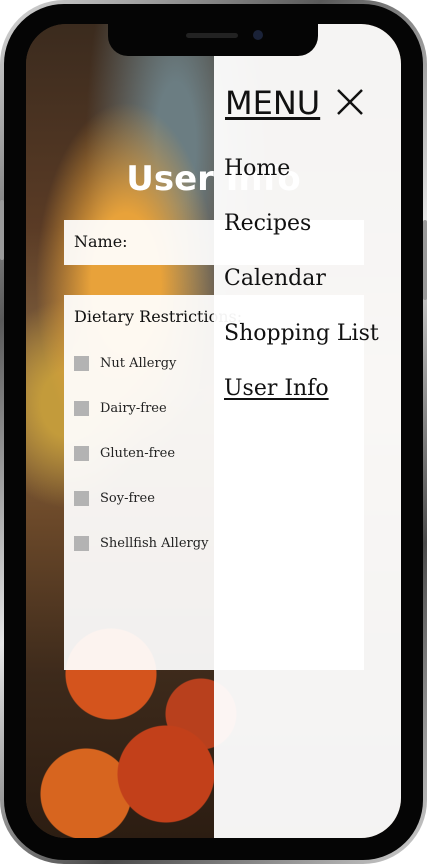 This screenshot has width=427, height=864. Describe the element at coordinates (138, 363) in the screenshot. I see `restriction-label: Nut Allergy` at that location.